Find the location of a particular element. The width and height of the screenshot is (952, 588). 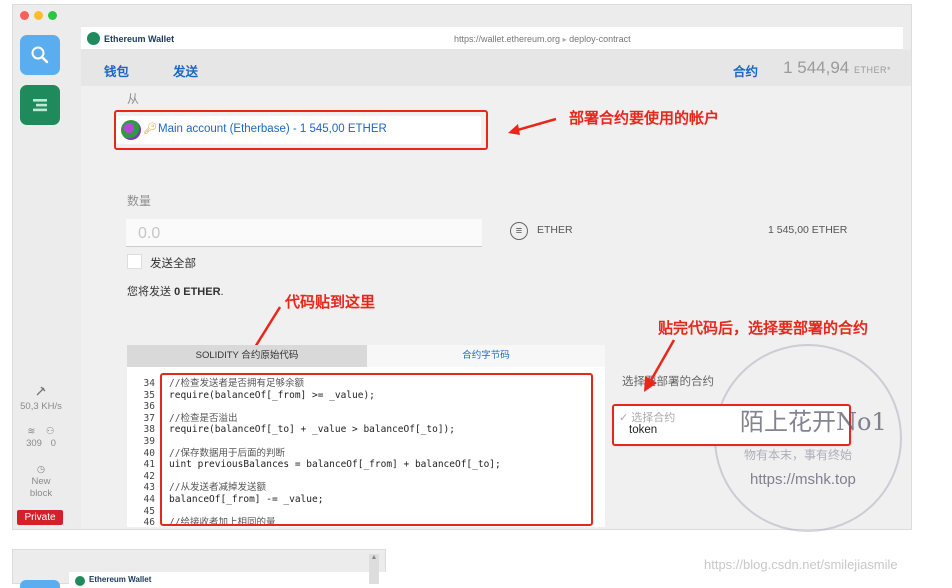

peers-indicator: ≋ ⚇ 309 0 is located at coordinates (41, 438).